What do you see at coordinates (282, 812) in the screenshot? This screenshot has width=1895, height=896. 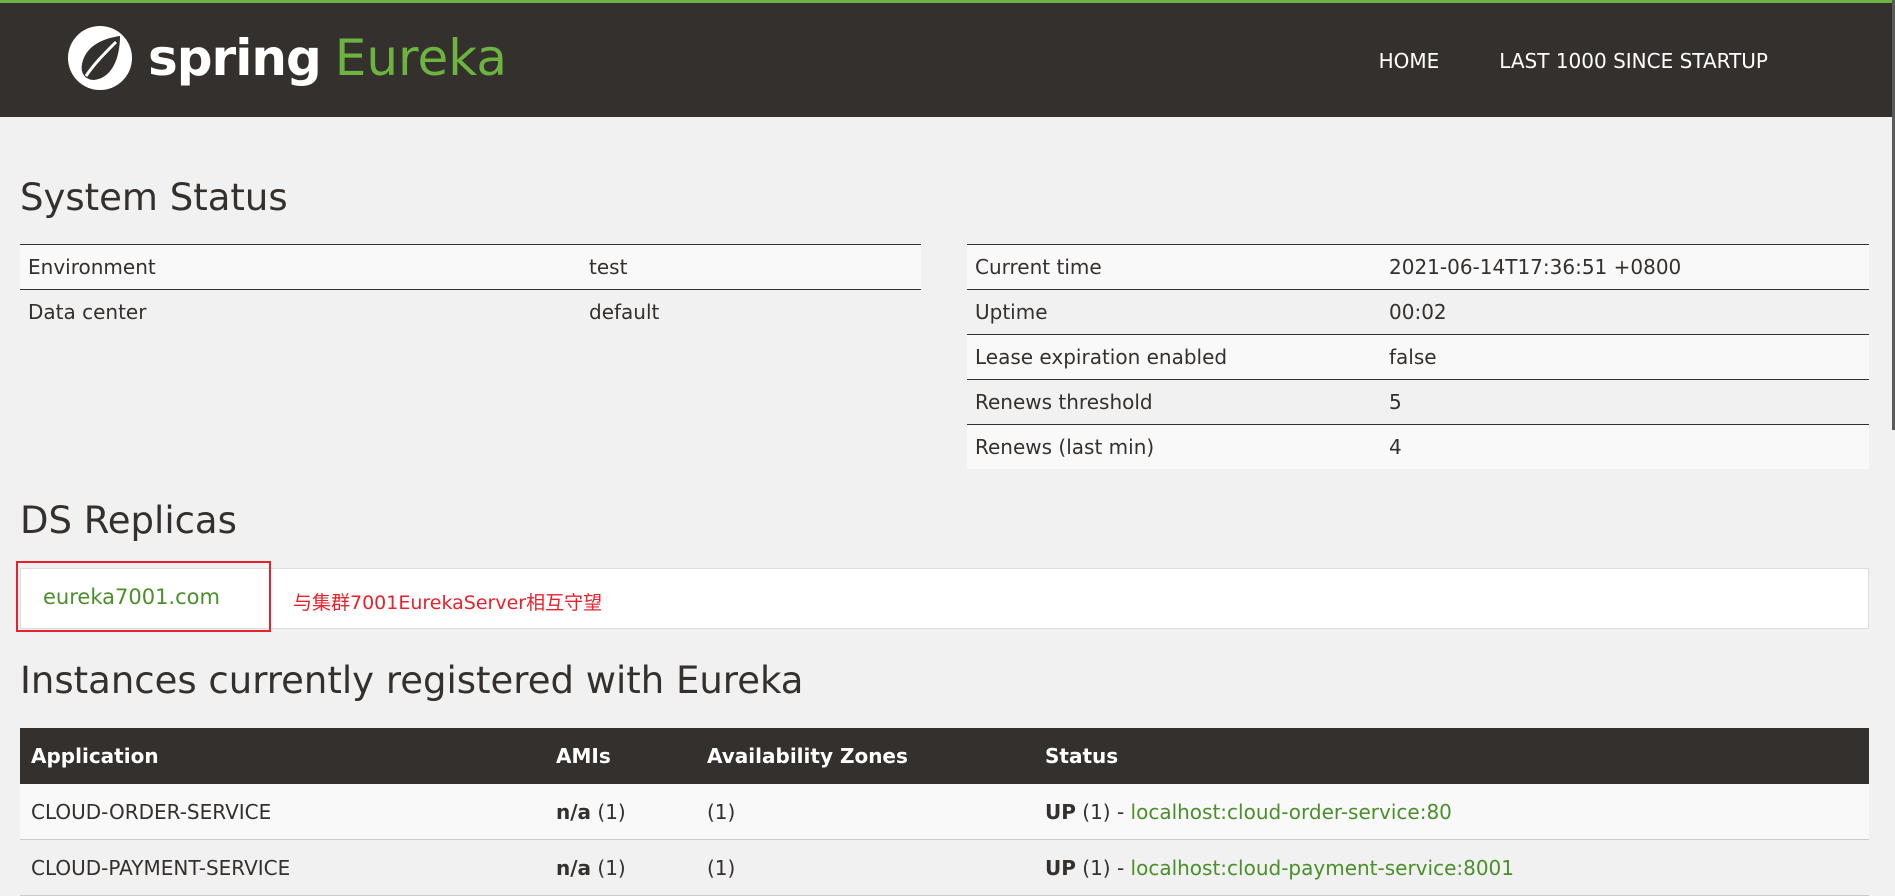 I see `application-name: CLOUD-ORDER-SERVICE` at bounding box center [282, 812].